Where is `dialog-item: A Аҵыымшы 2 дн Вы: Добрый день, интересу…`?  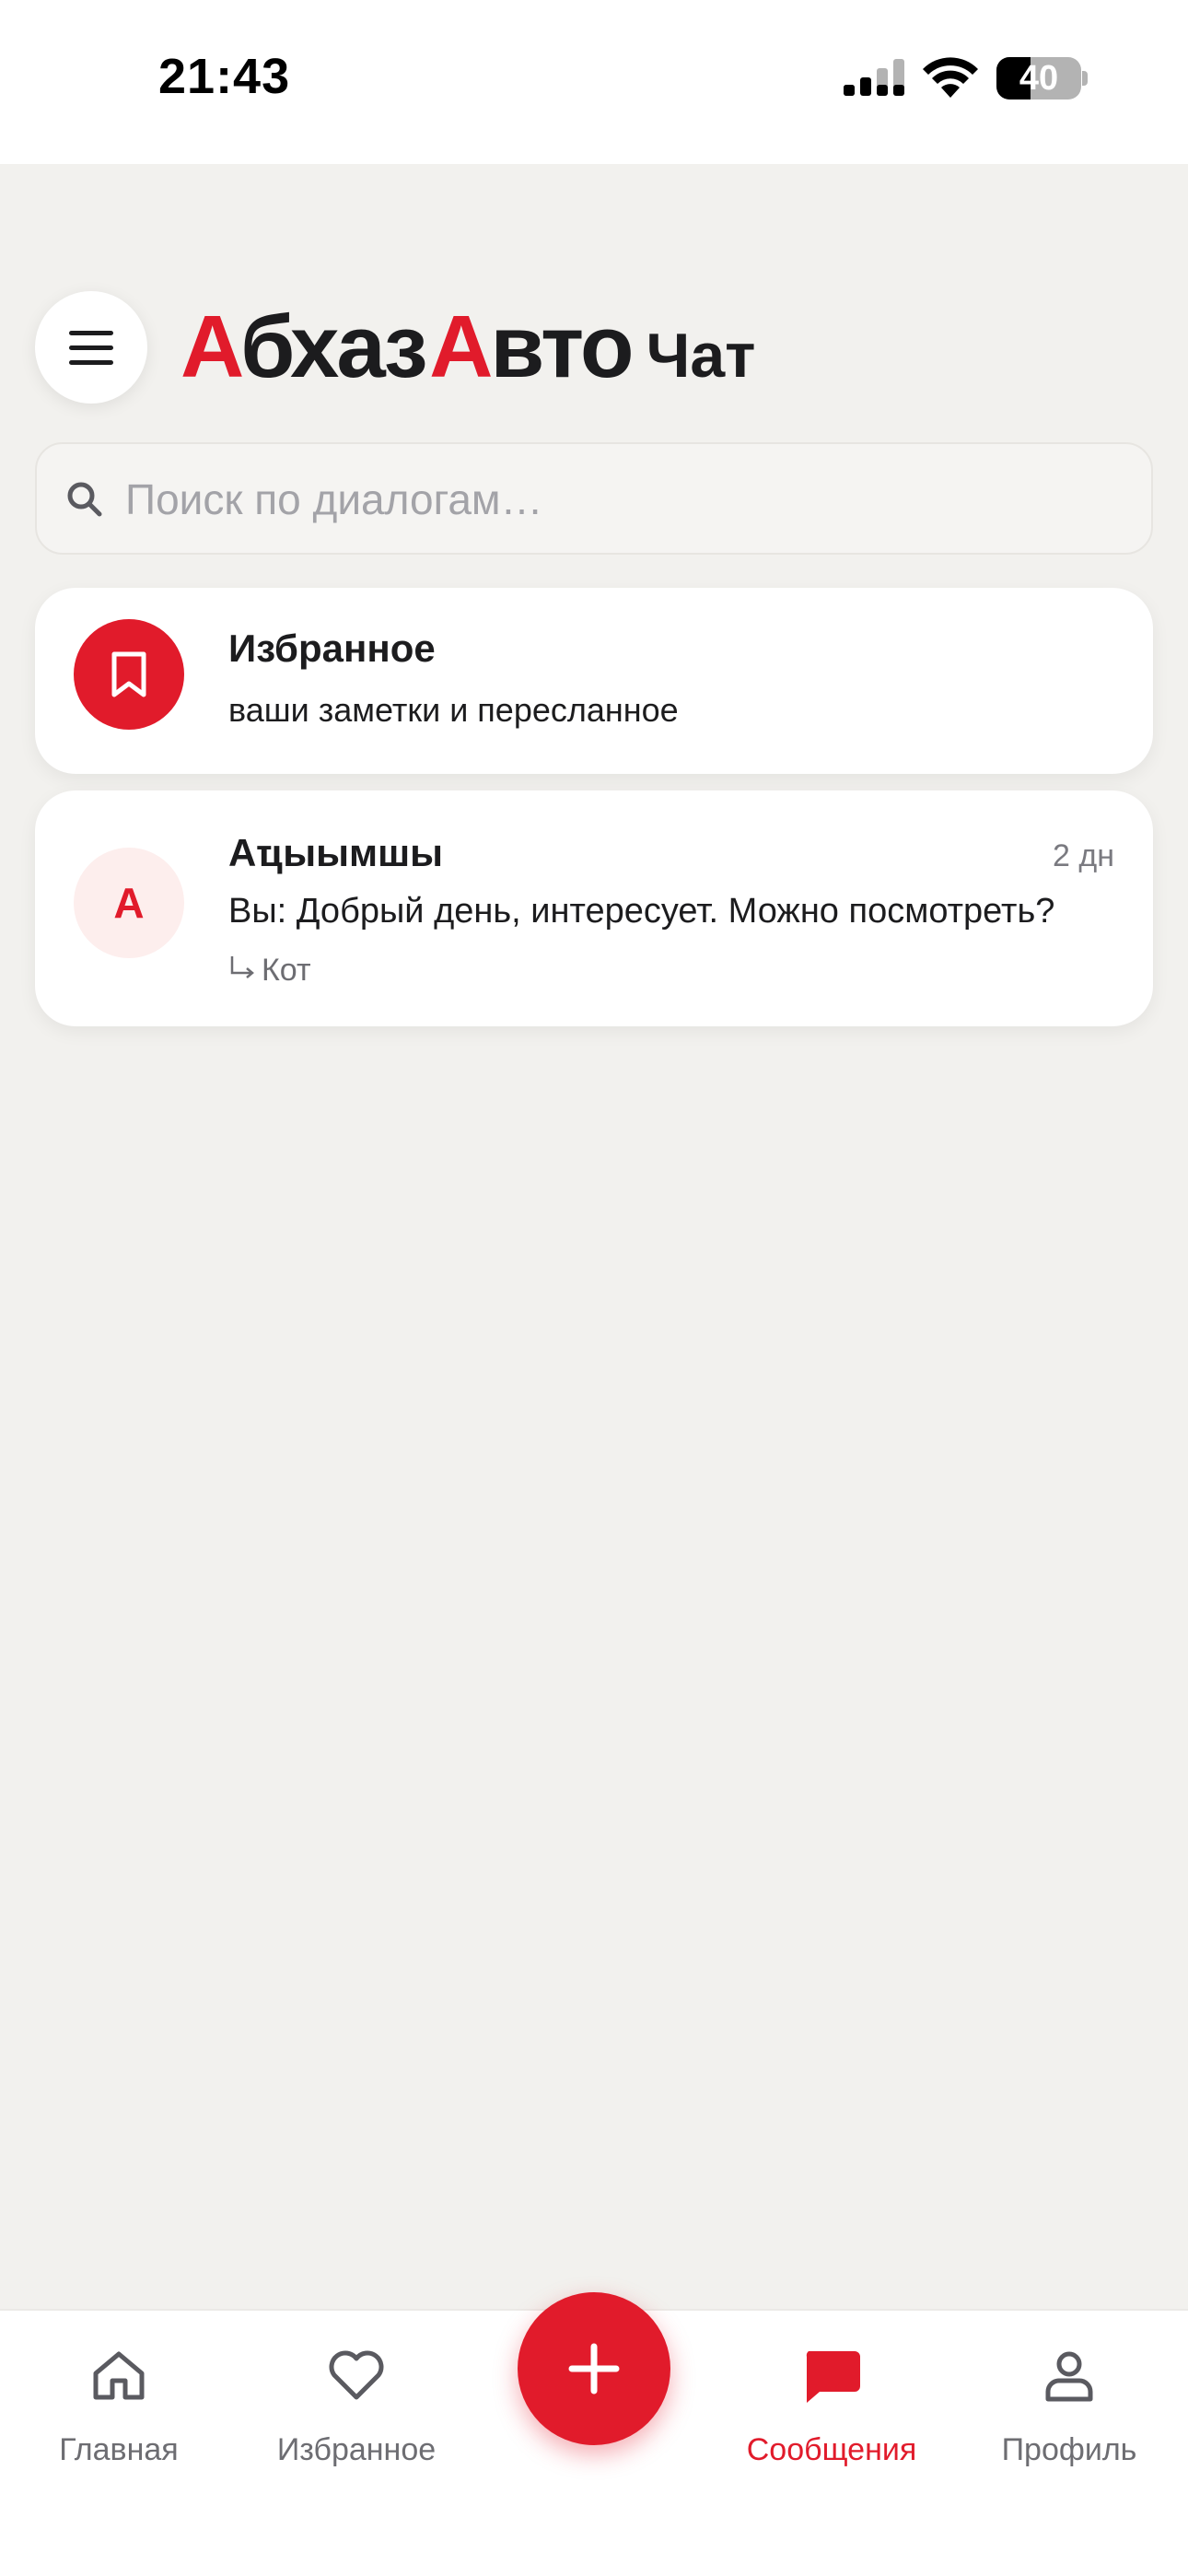
dialog-item: A Аҵыымшы 2 дн Вы: Добрый день, интересу… is located at coordinates (594, 908).